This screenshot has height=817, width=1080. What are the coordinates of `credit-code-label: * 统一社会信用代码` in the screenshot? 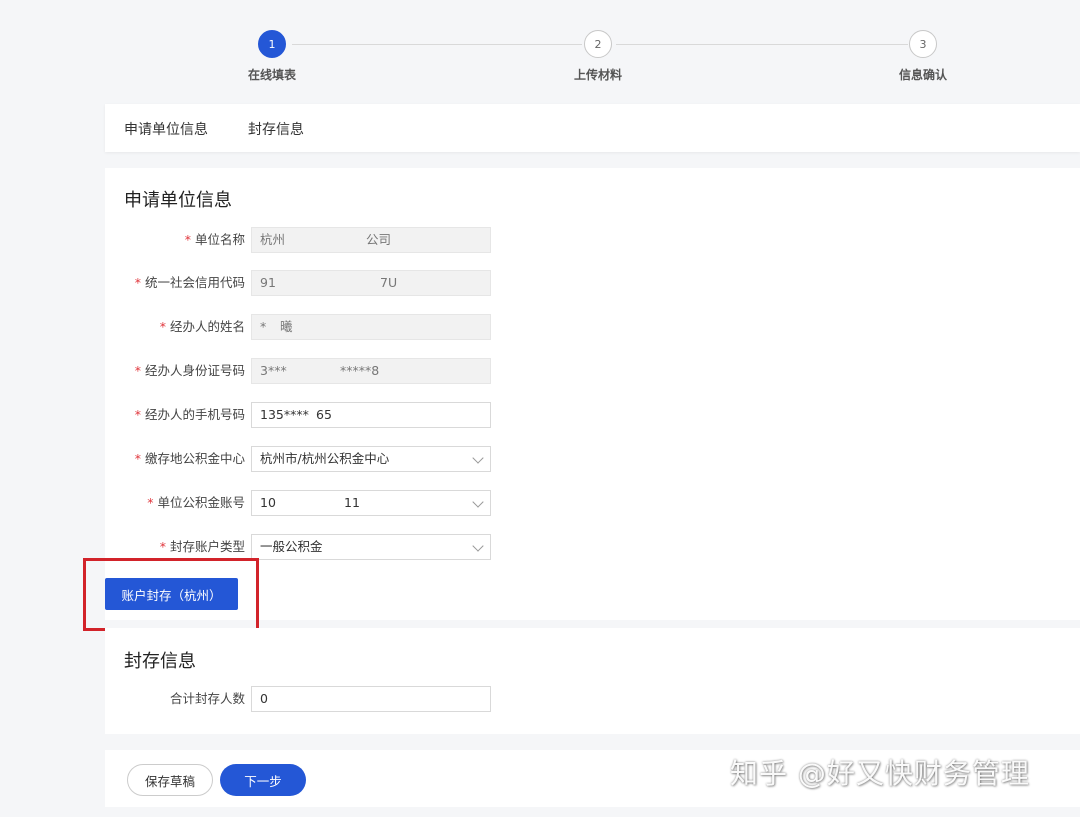 It's located at (189, 282).